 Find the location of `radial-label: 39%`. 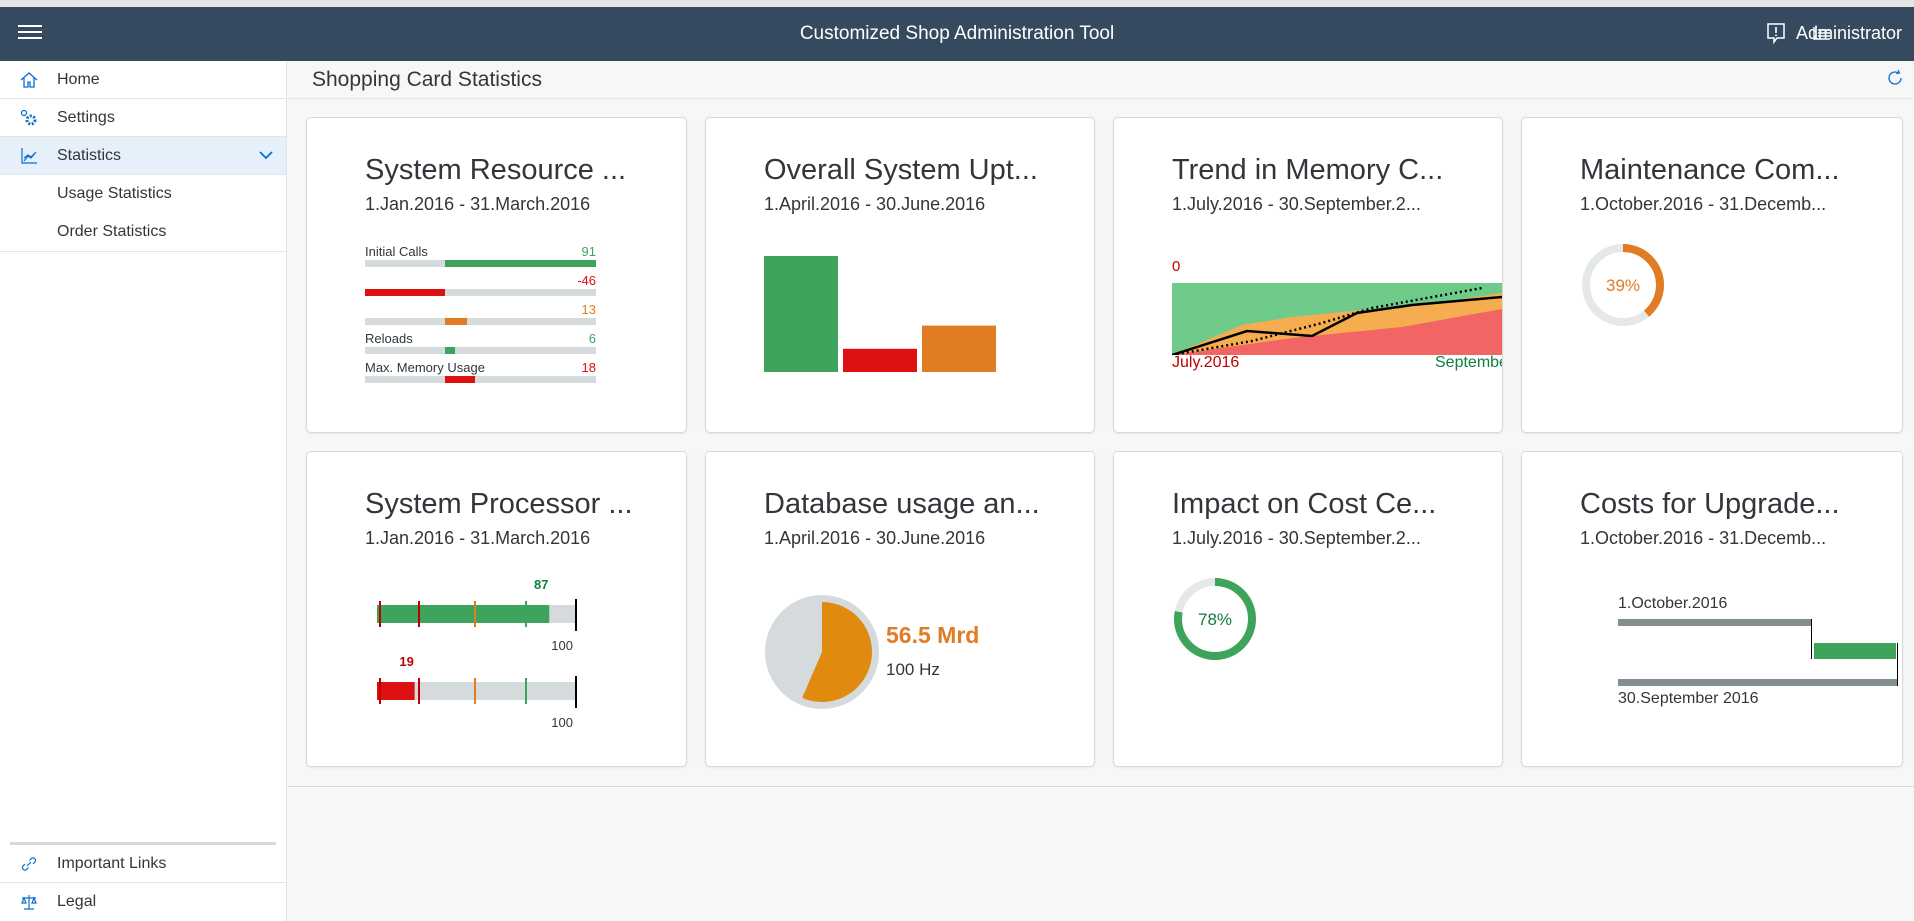

radial-label: 39% is located at coordinates (1623, 285).